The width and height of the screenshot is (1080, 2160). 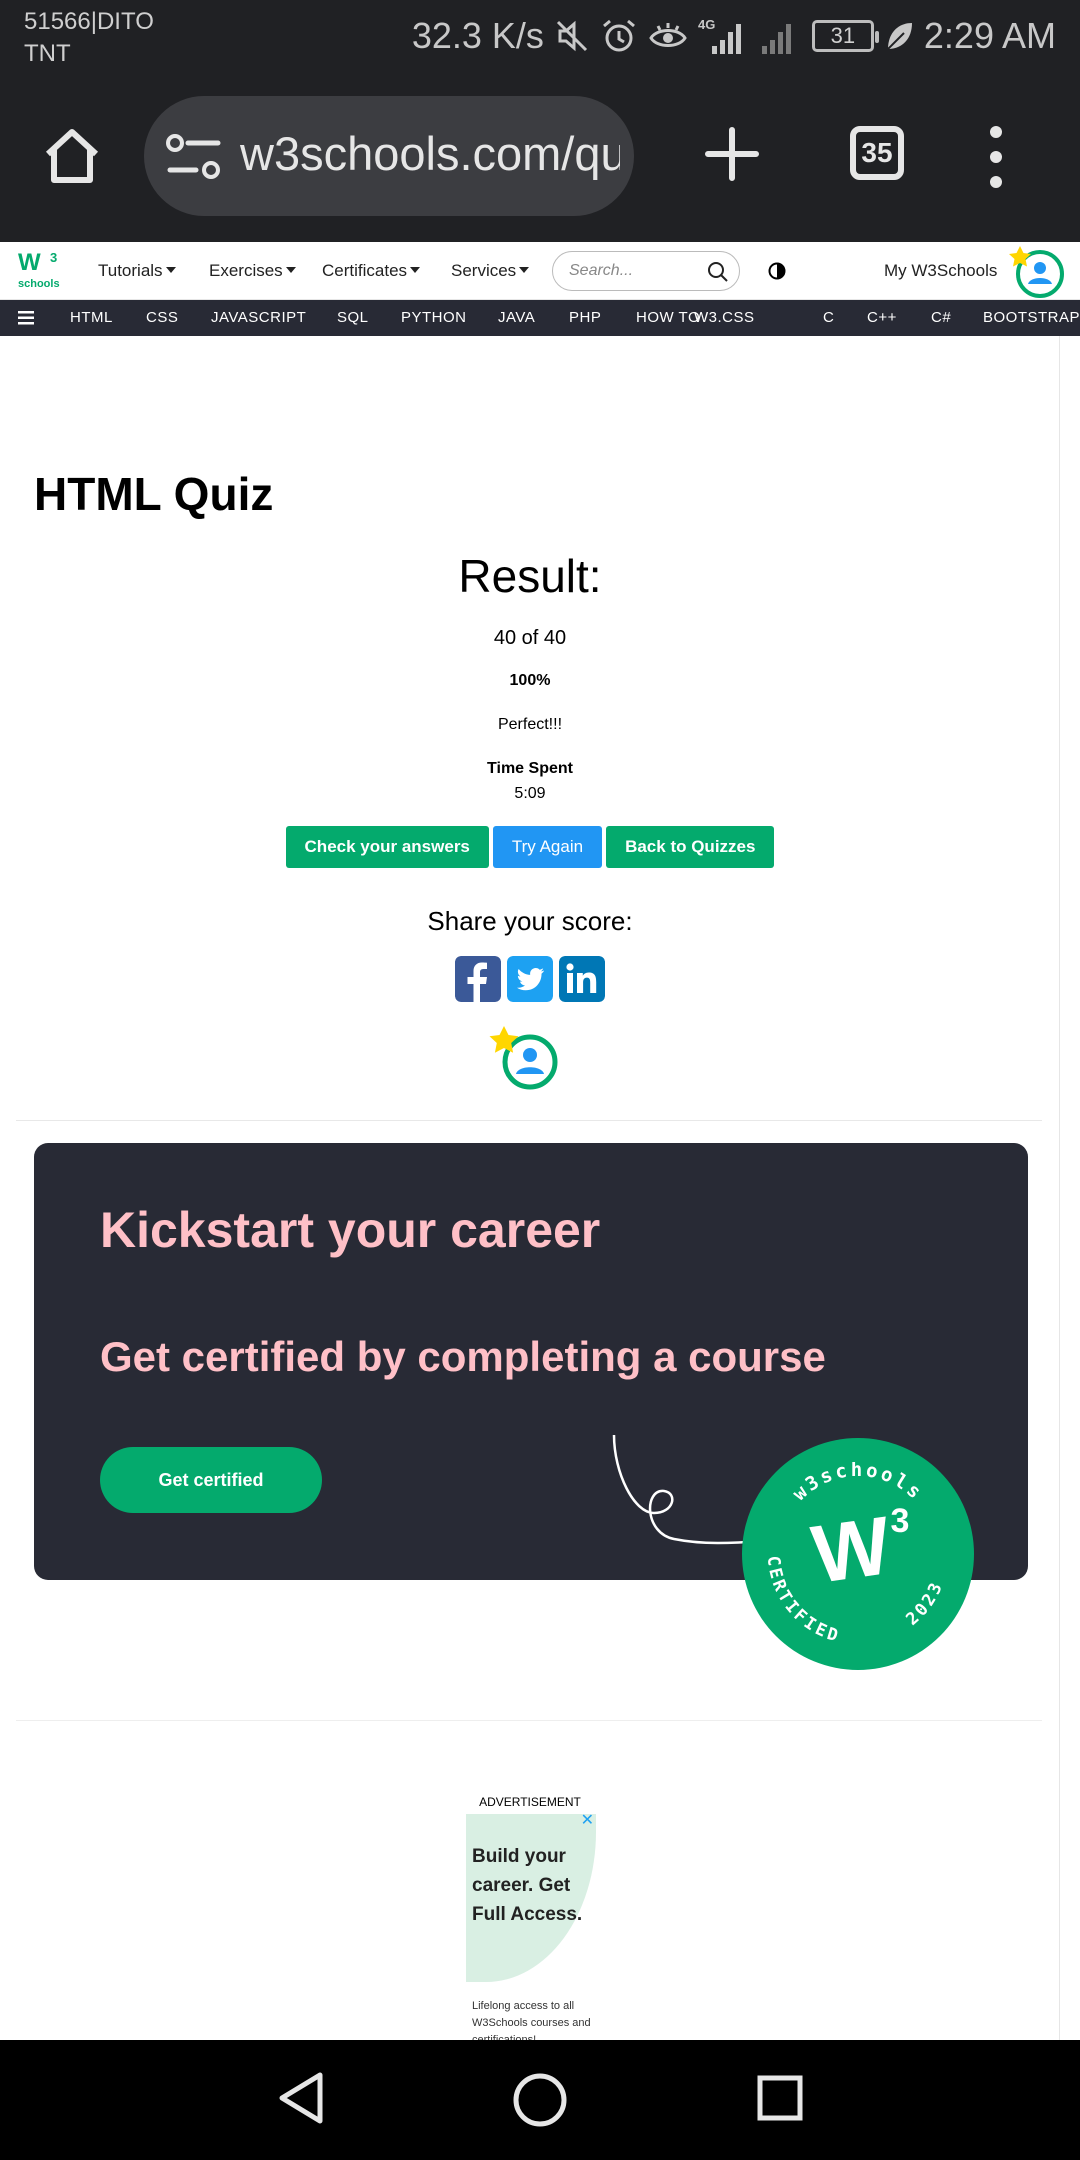 What do you see at coordinates (478, 979) in the screenshot?
I see `facebook-icon` at bounding box center [478, 979].